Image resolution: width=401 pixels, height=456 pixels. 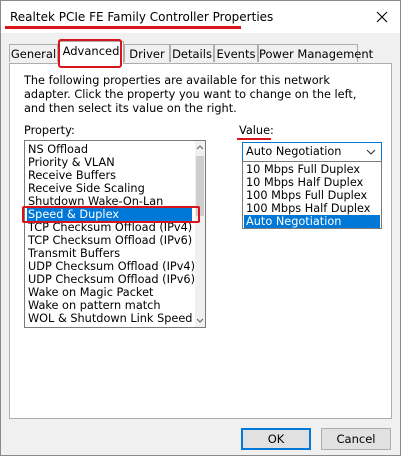 What do you see at coordinates (111, 266) in the screenshot?
I see `property-item-udp-checksum-ipv4: UDP Checksum Offload (IPv4)` at bounding box center [111, 266].